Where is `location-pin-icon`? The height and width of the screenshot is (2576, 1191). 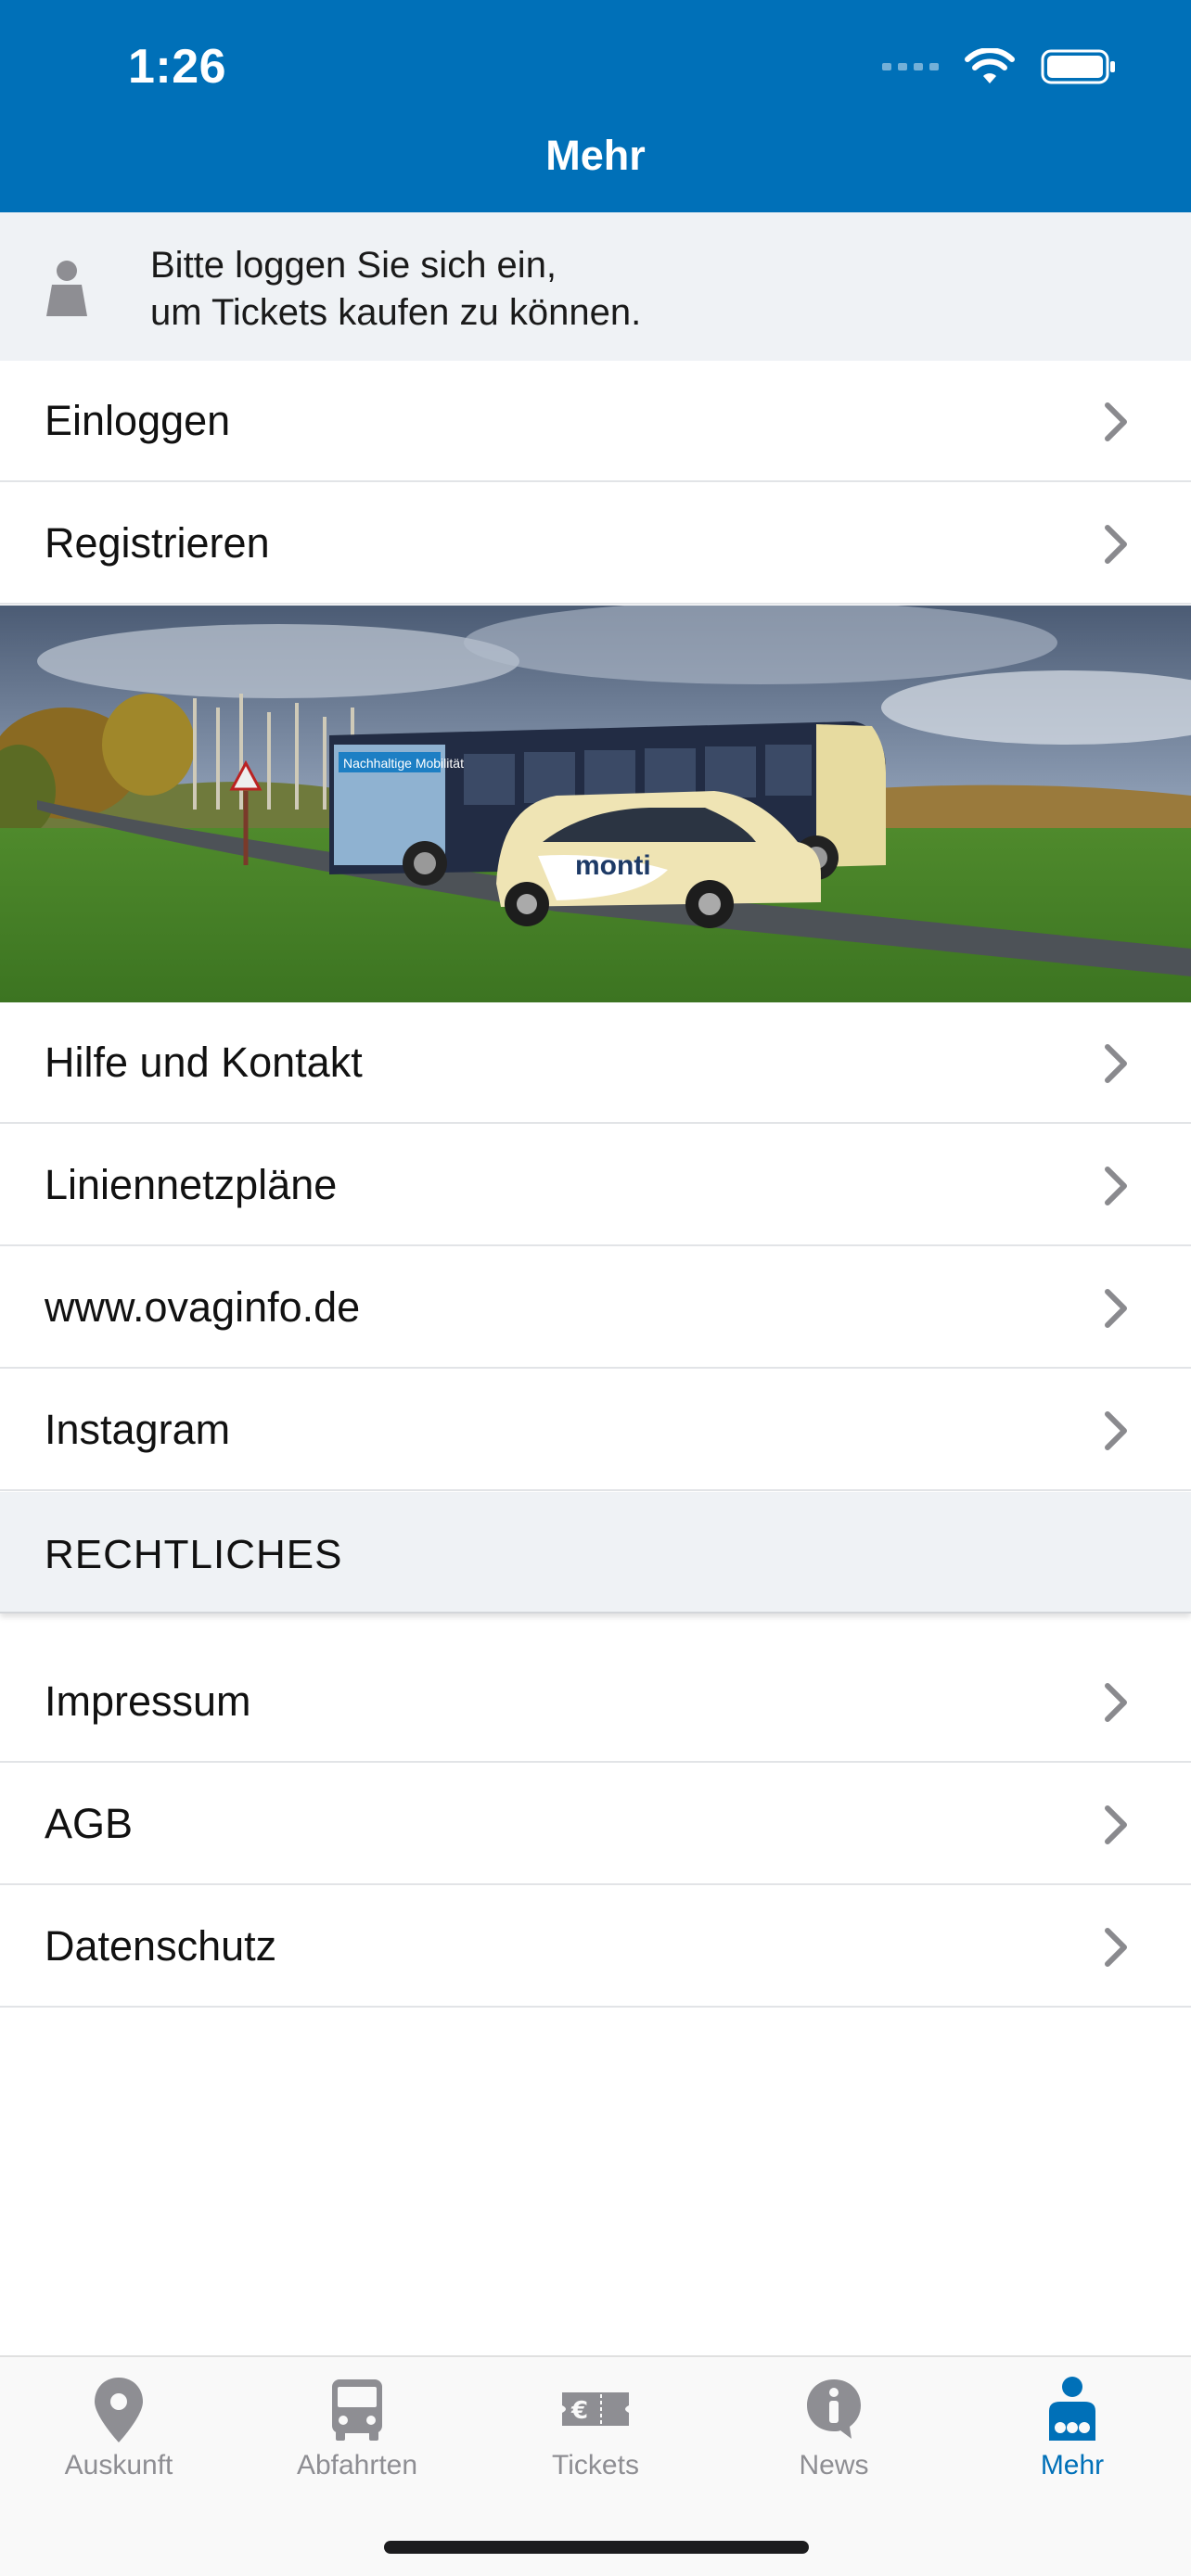
location-pin-icon is located at coordinates (119, 2410).